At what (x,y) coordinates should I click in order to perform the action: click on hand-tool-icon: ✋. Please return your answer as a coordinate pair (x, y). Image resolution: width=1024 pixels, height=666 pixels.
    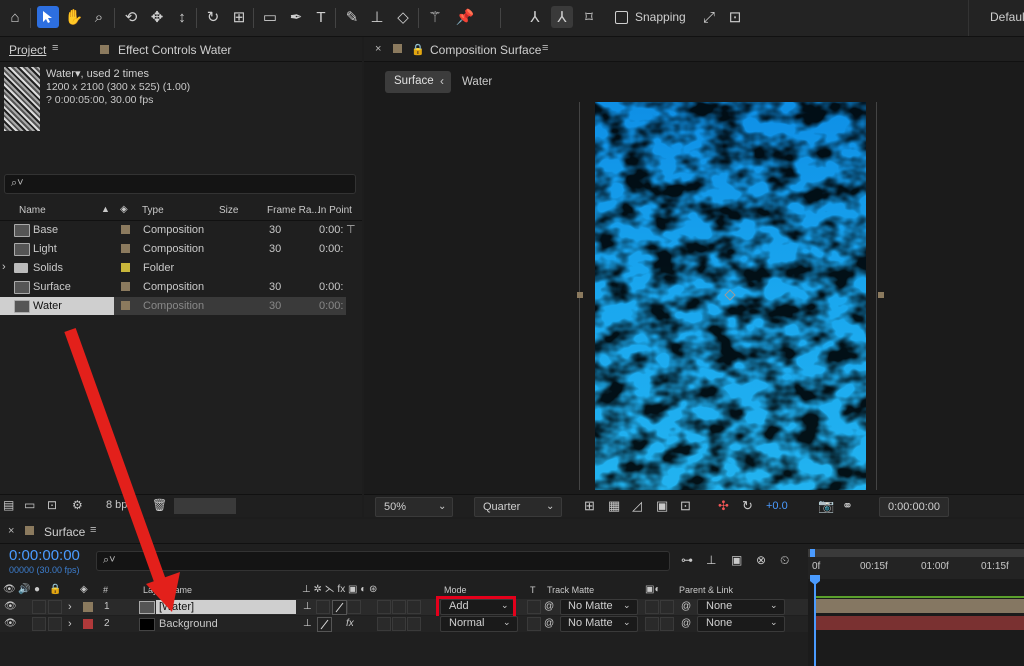
    Looking at the image, I should click on (74, 17).